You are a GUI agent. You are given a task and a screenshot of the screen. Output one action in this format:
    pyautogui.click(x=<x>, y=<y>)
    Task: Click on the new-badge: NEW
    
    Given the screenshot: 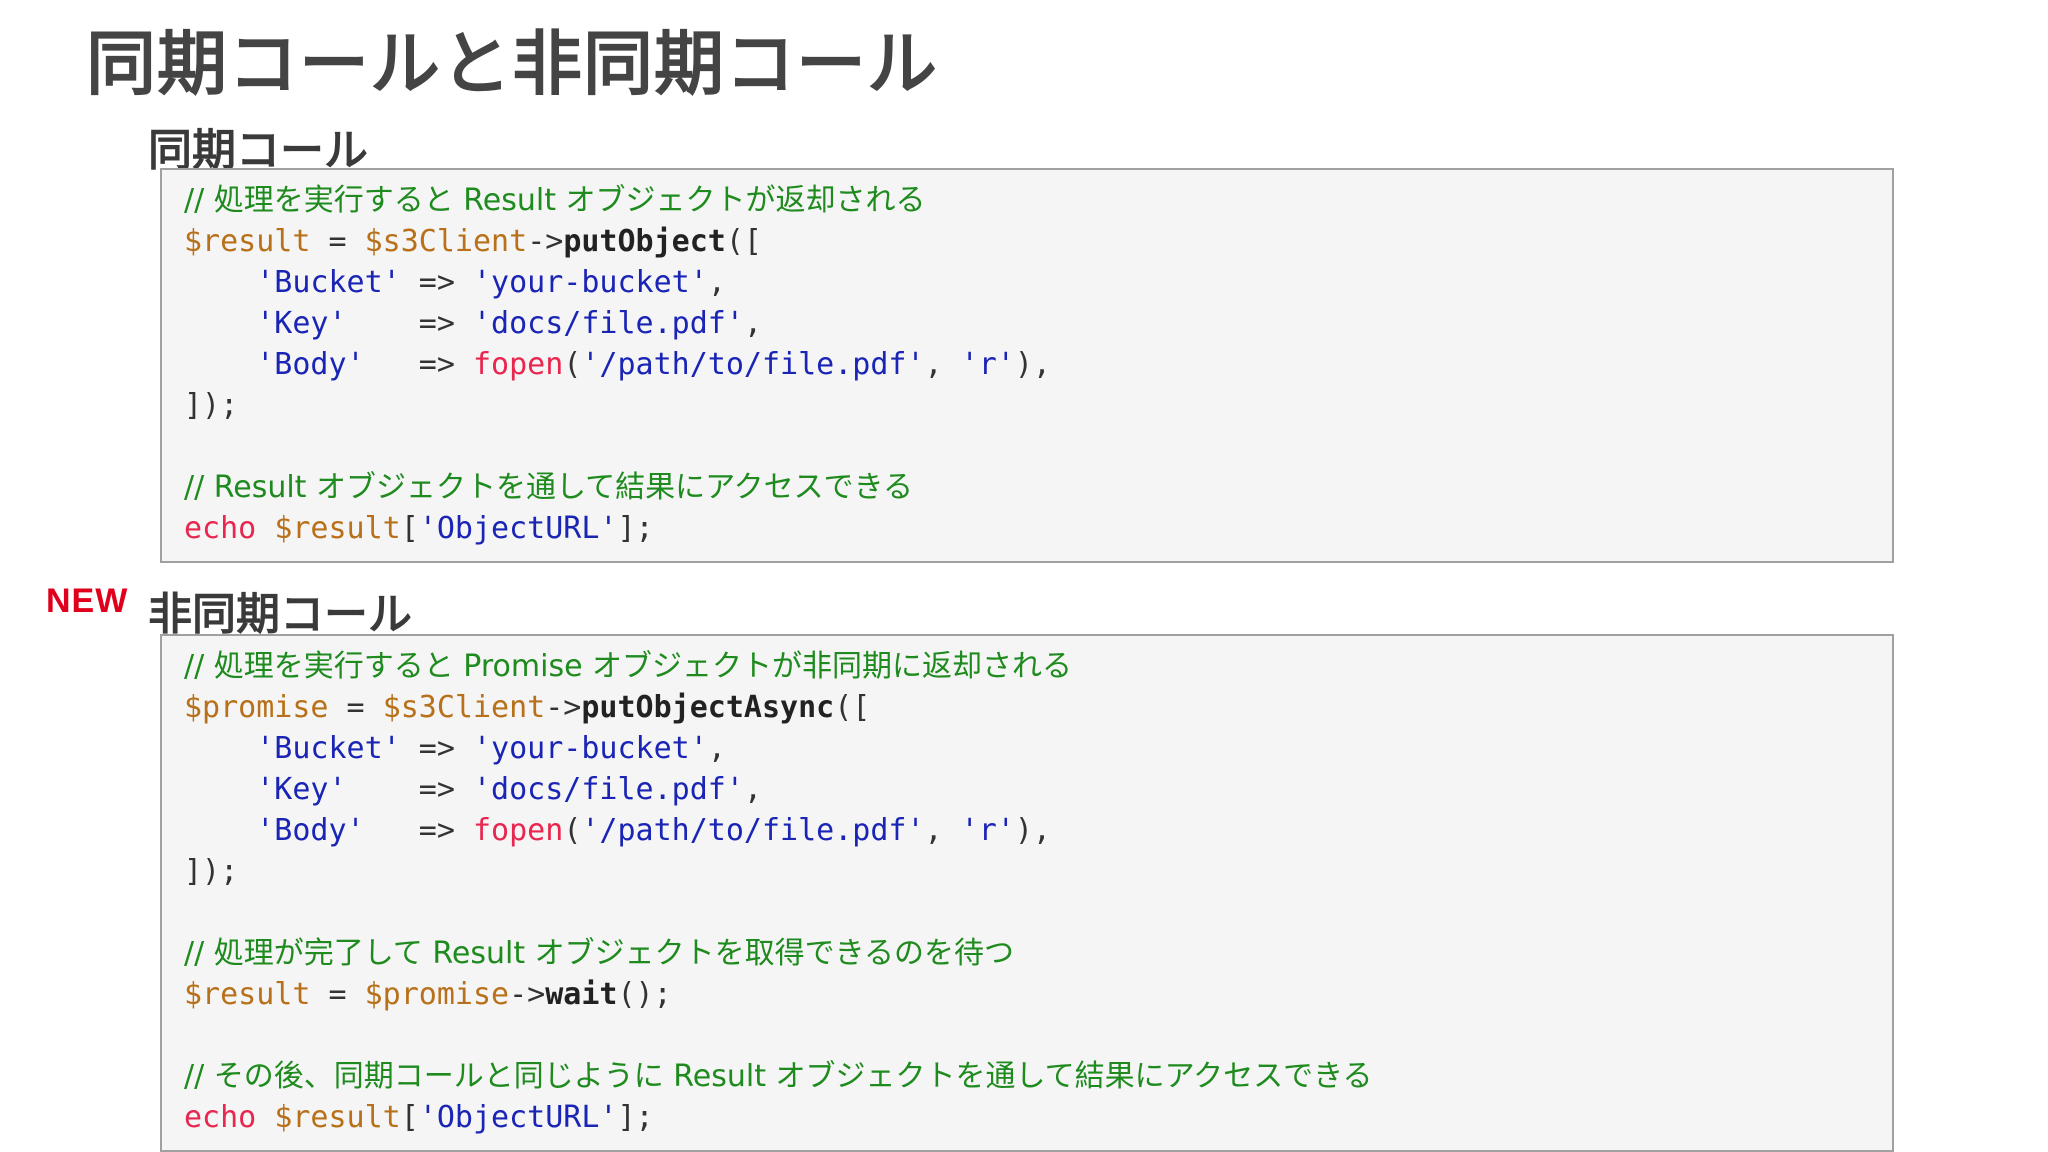 What is the action you would take?
    pyautogui.click(x=87, y=601)
    